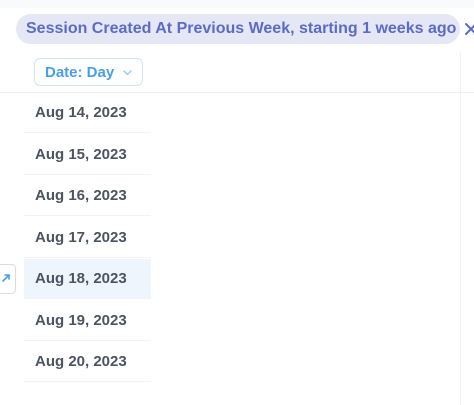 The image size is (474, 405). I want to click on table-row-active: Aug 18, 2023, so click(87, 279).